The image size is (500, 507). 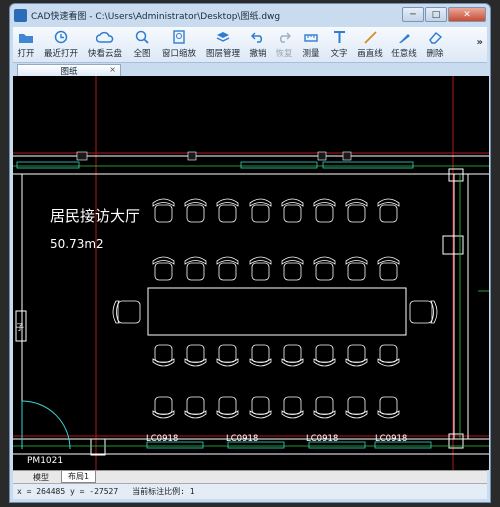 I want to click on window-label-4: LC0918, so click(x=391, y=439).